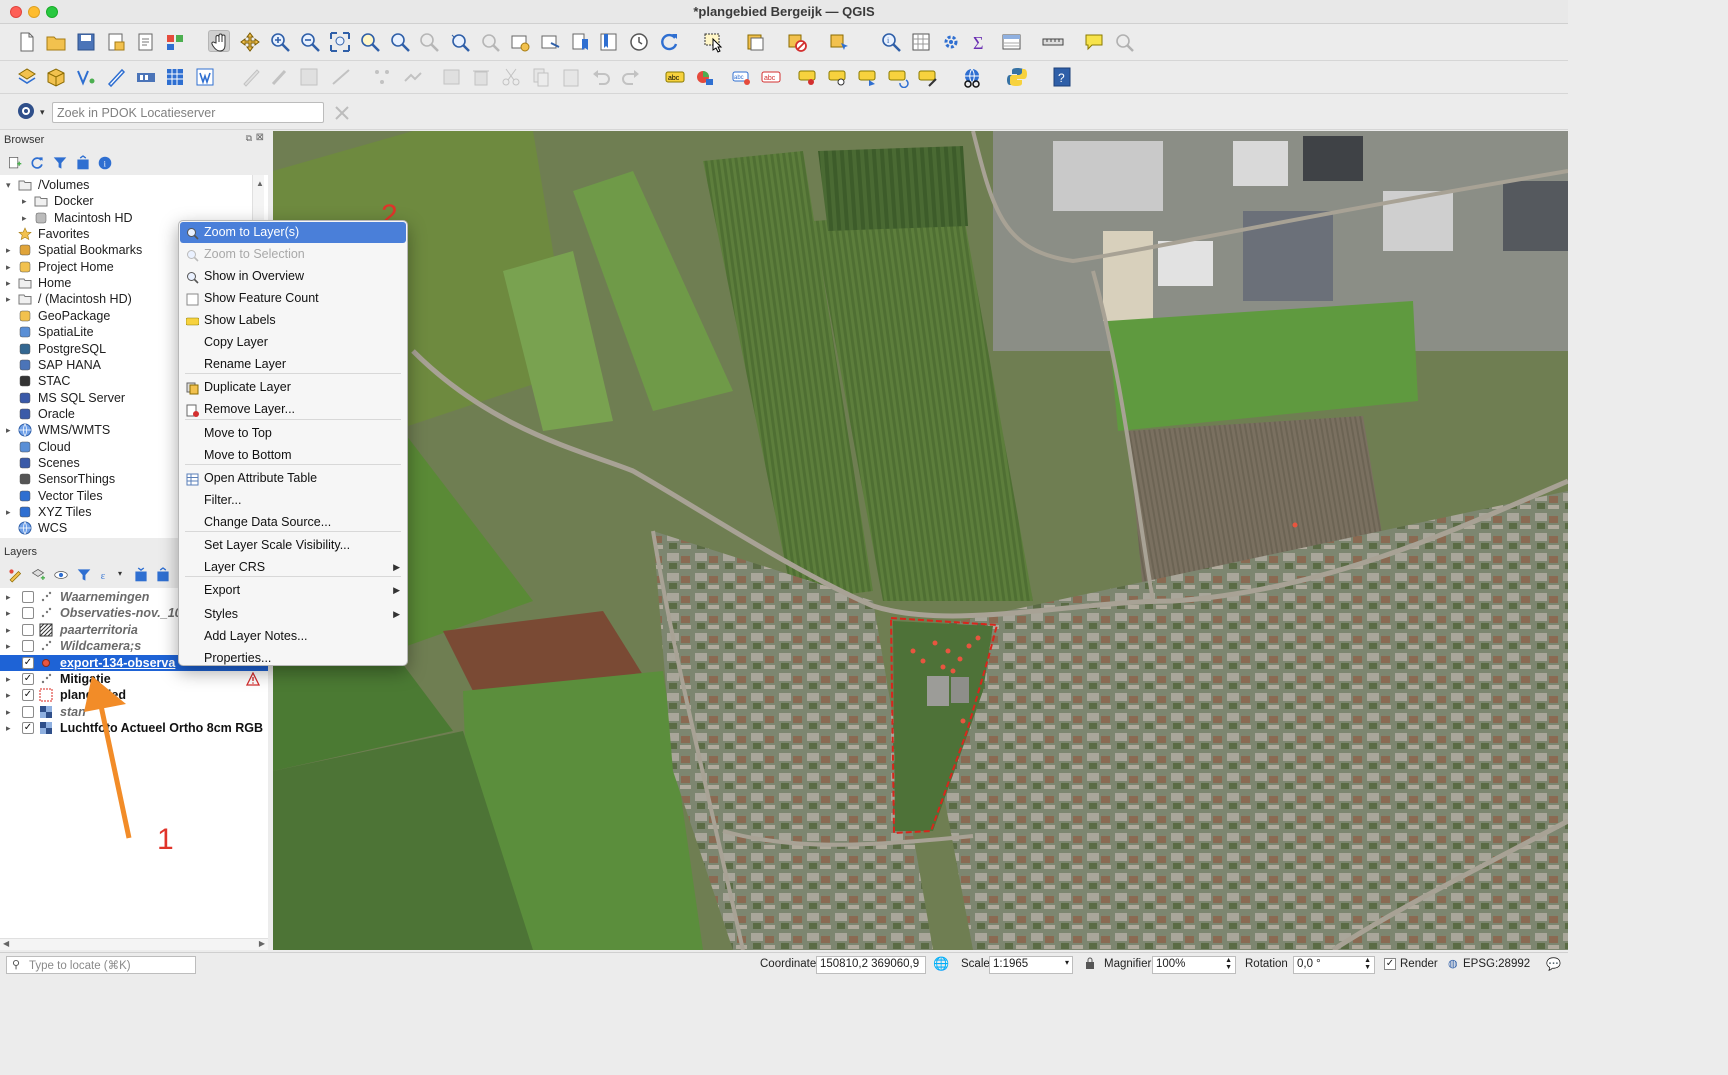 The image size is (1728, 1075). Describe the element at coordinates (370, 42) in the screenshot. I see `zoom-to-selection-icon` at that location.